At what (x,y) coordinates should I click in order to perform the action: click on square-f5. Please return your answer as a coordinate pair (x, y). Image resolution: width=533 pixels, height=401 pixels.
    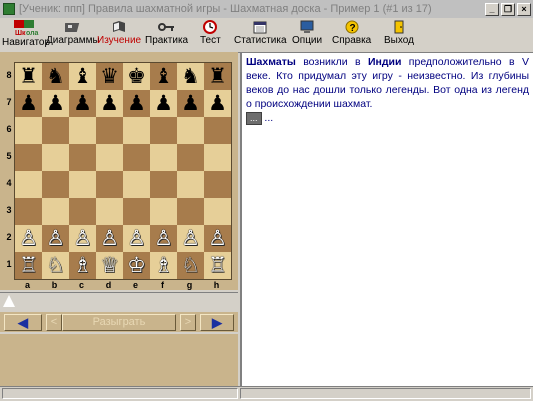
    Looking at the image, I should click on (163, 157).